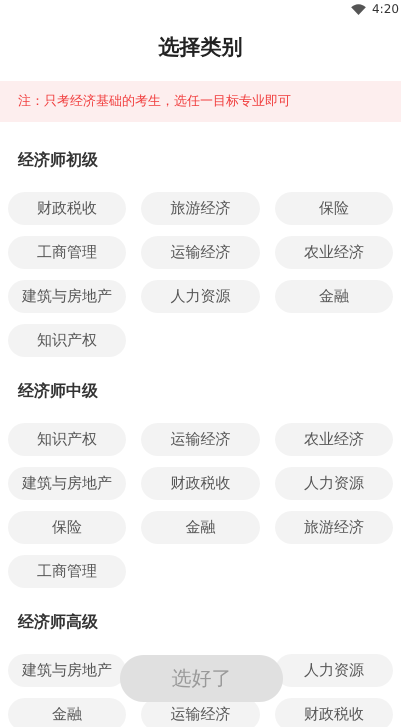 The width and height of the screenshot is (401, 727). What do you see at coordinates (385, 9) in the screenshot?
I see `status-time: 4:20` at bounding box center [385, 9].